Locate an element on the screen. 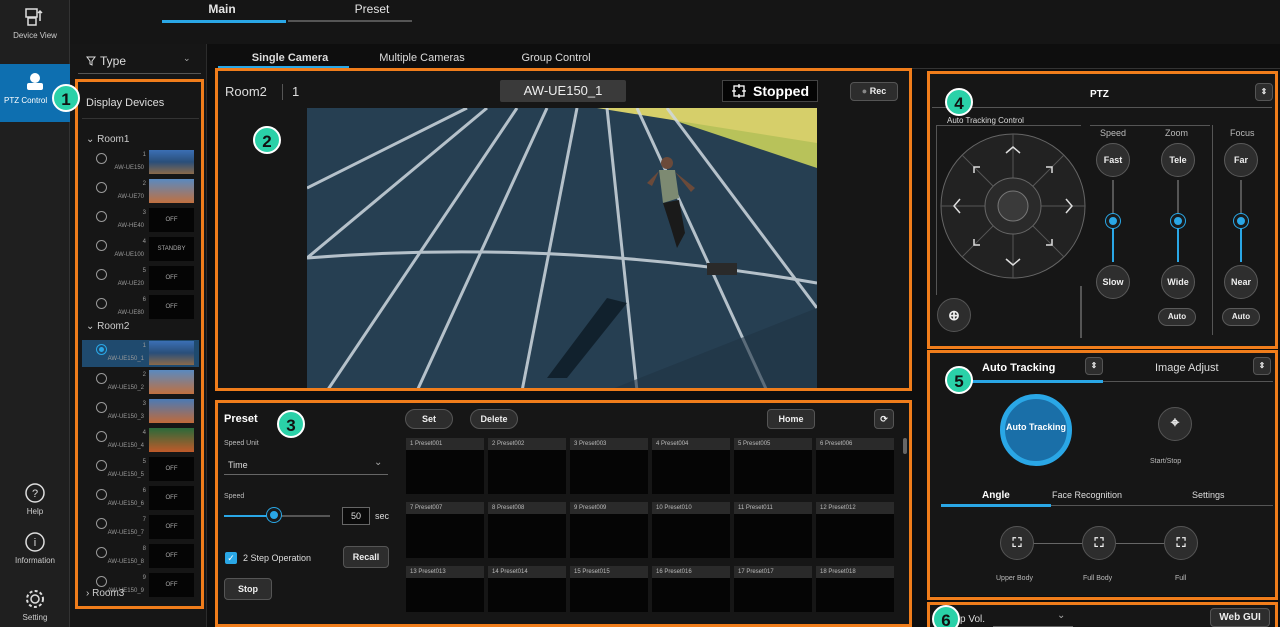  list-item: 5 AW-UE150_5 OFF is located at coordinates (140, 469).